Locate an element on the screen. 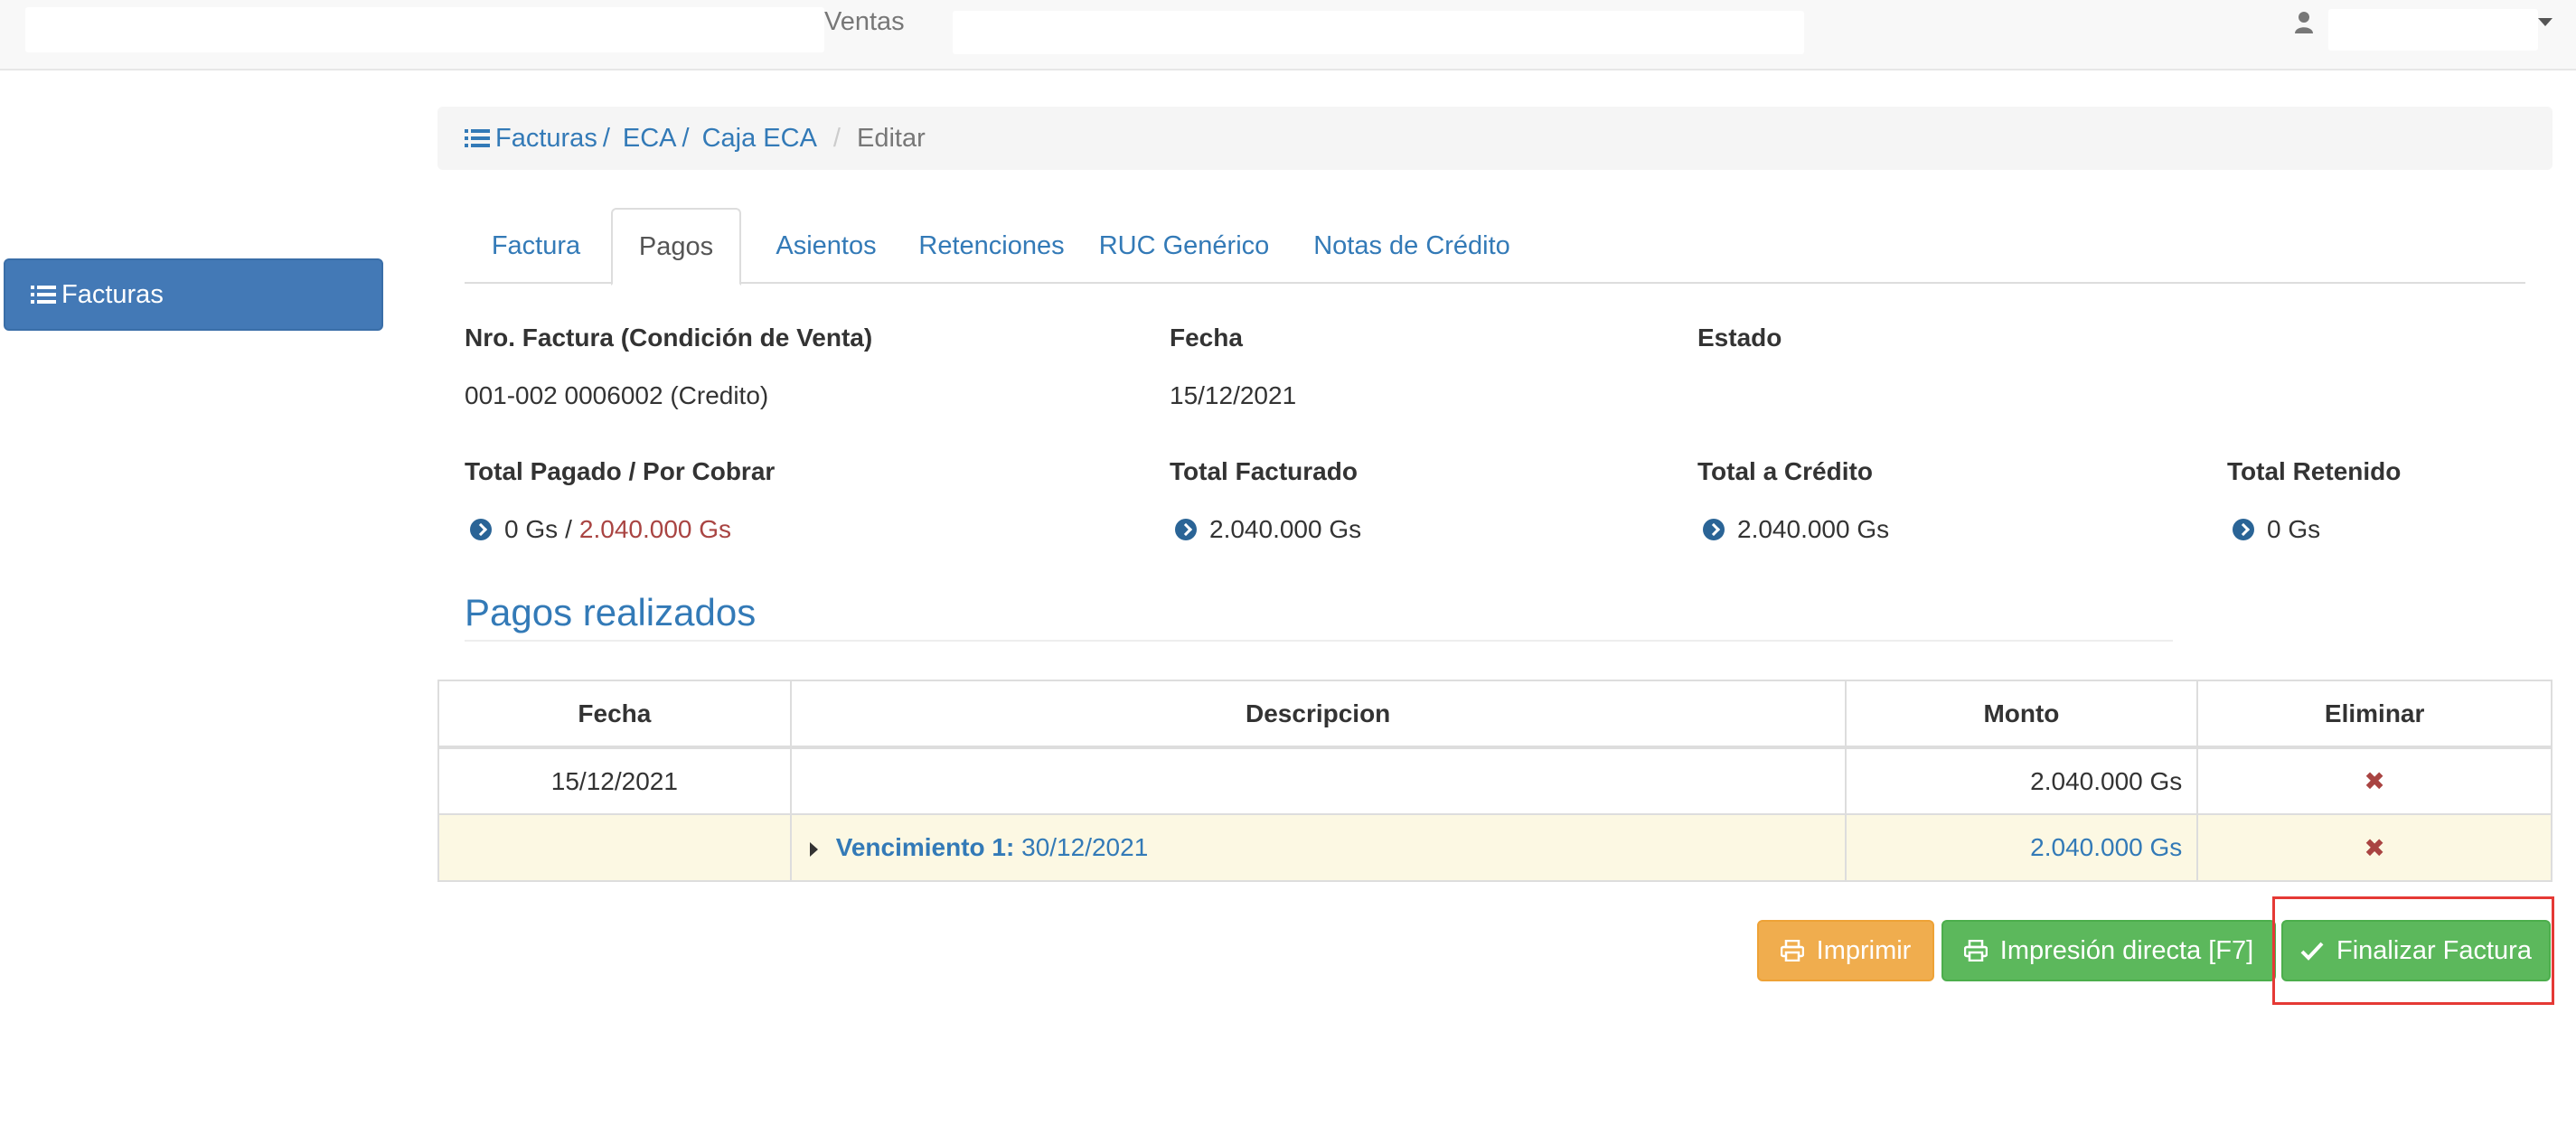  total-invoiced-label: Total Facturado is located at coordinates (1264, 471).